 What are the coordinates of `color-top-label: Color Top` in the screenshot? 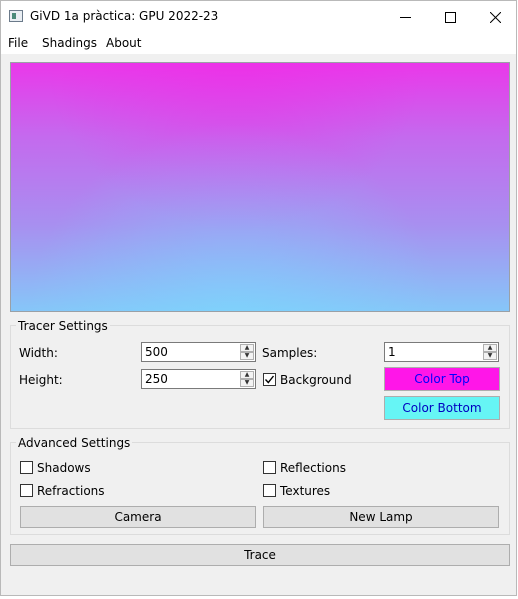 It's located at (442, 379).